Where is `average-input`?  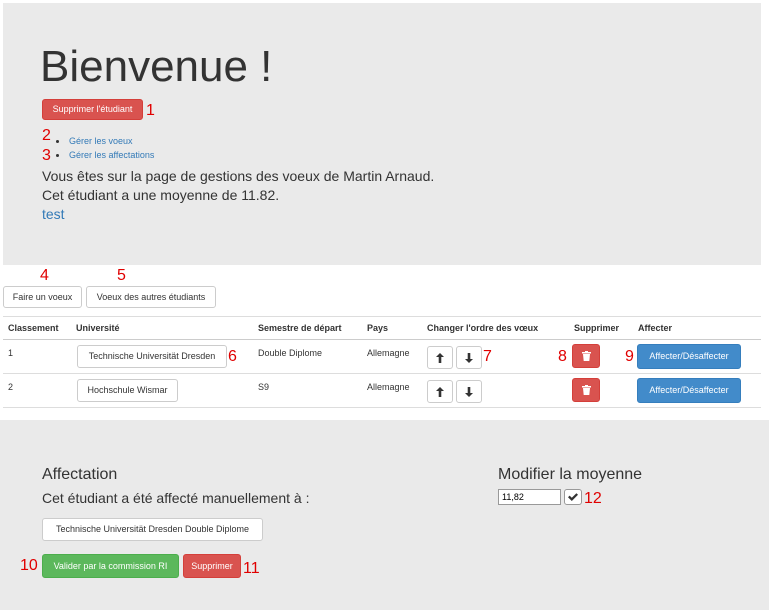 average-input is located at coordinates (529, 497).